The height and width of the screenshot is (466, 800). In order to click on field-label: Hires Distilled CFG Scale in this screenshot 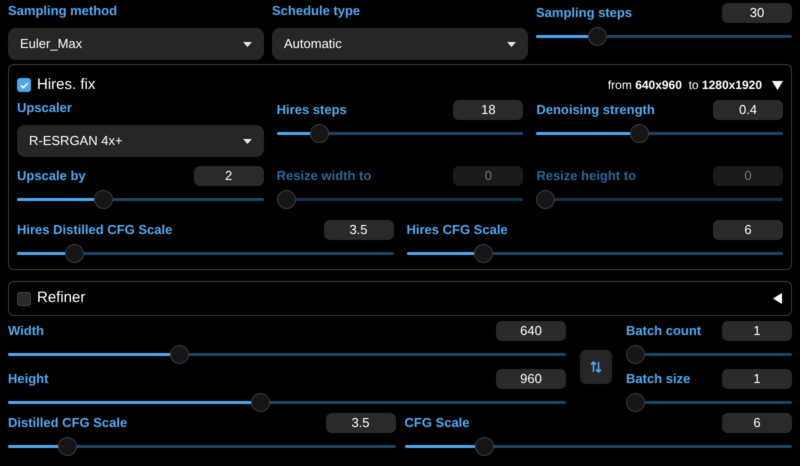, I will do `click(94, 230)`.